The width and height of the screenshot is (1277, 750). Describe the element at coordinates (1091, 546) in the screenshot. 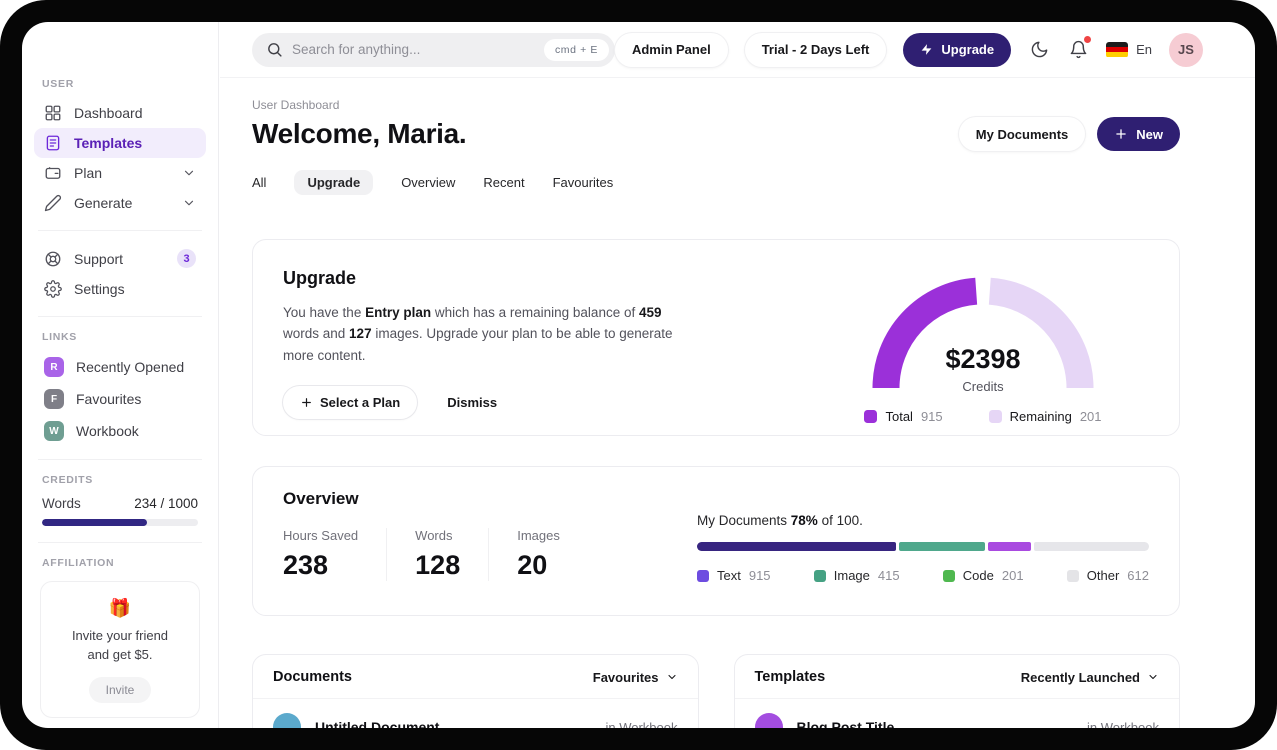

I see `bar-segment-other` at that location.